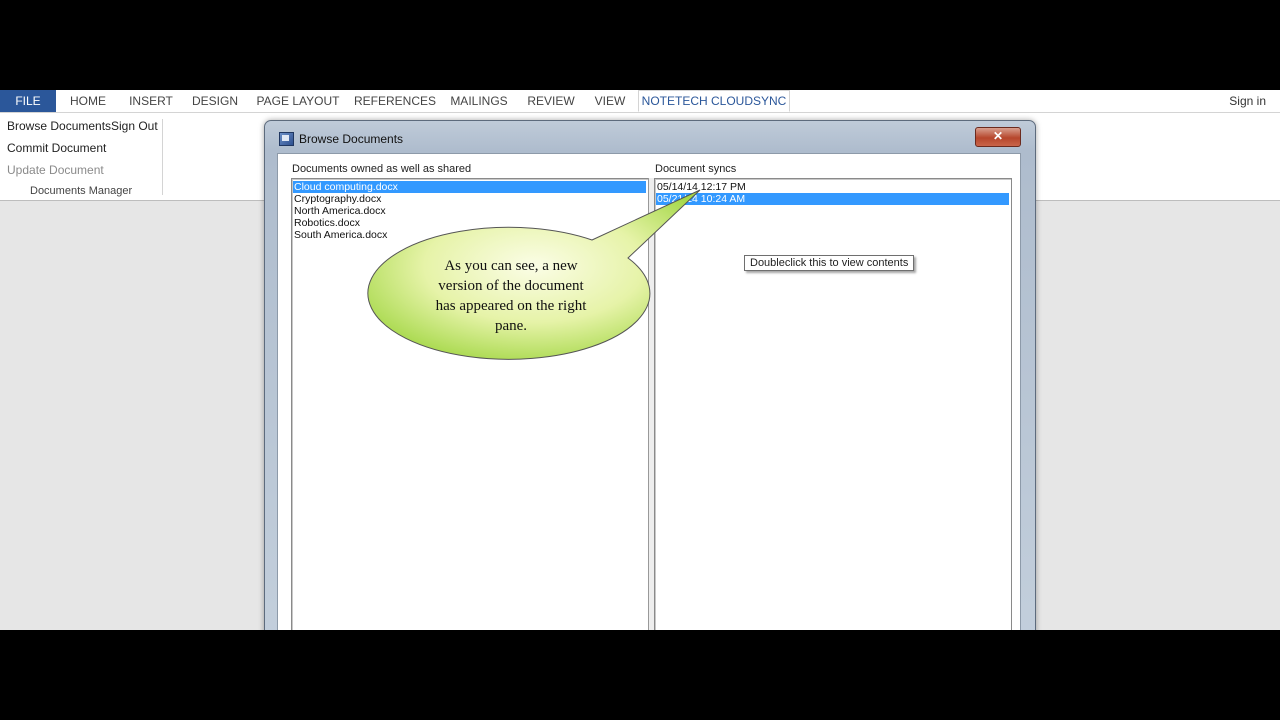 The height and width of the screenshot is (720, 1280). I want to click on documents-pane-label: Documents owned as well as shared, so click(382, 169).